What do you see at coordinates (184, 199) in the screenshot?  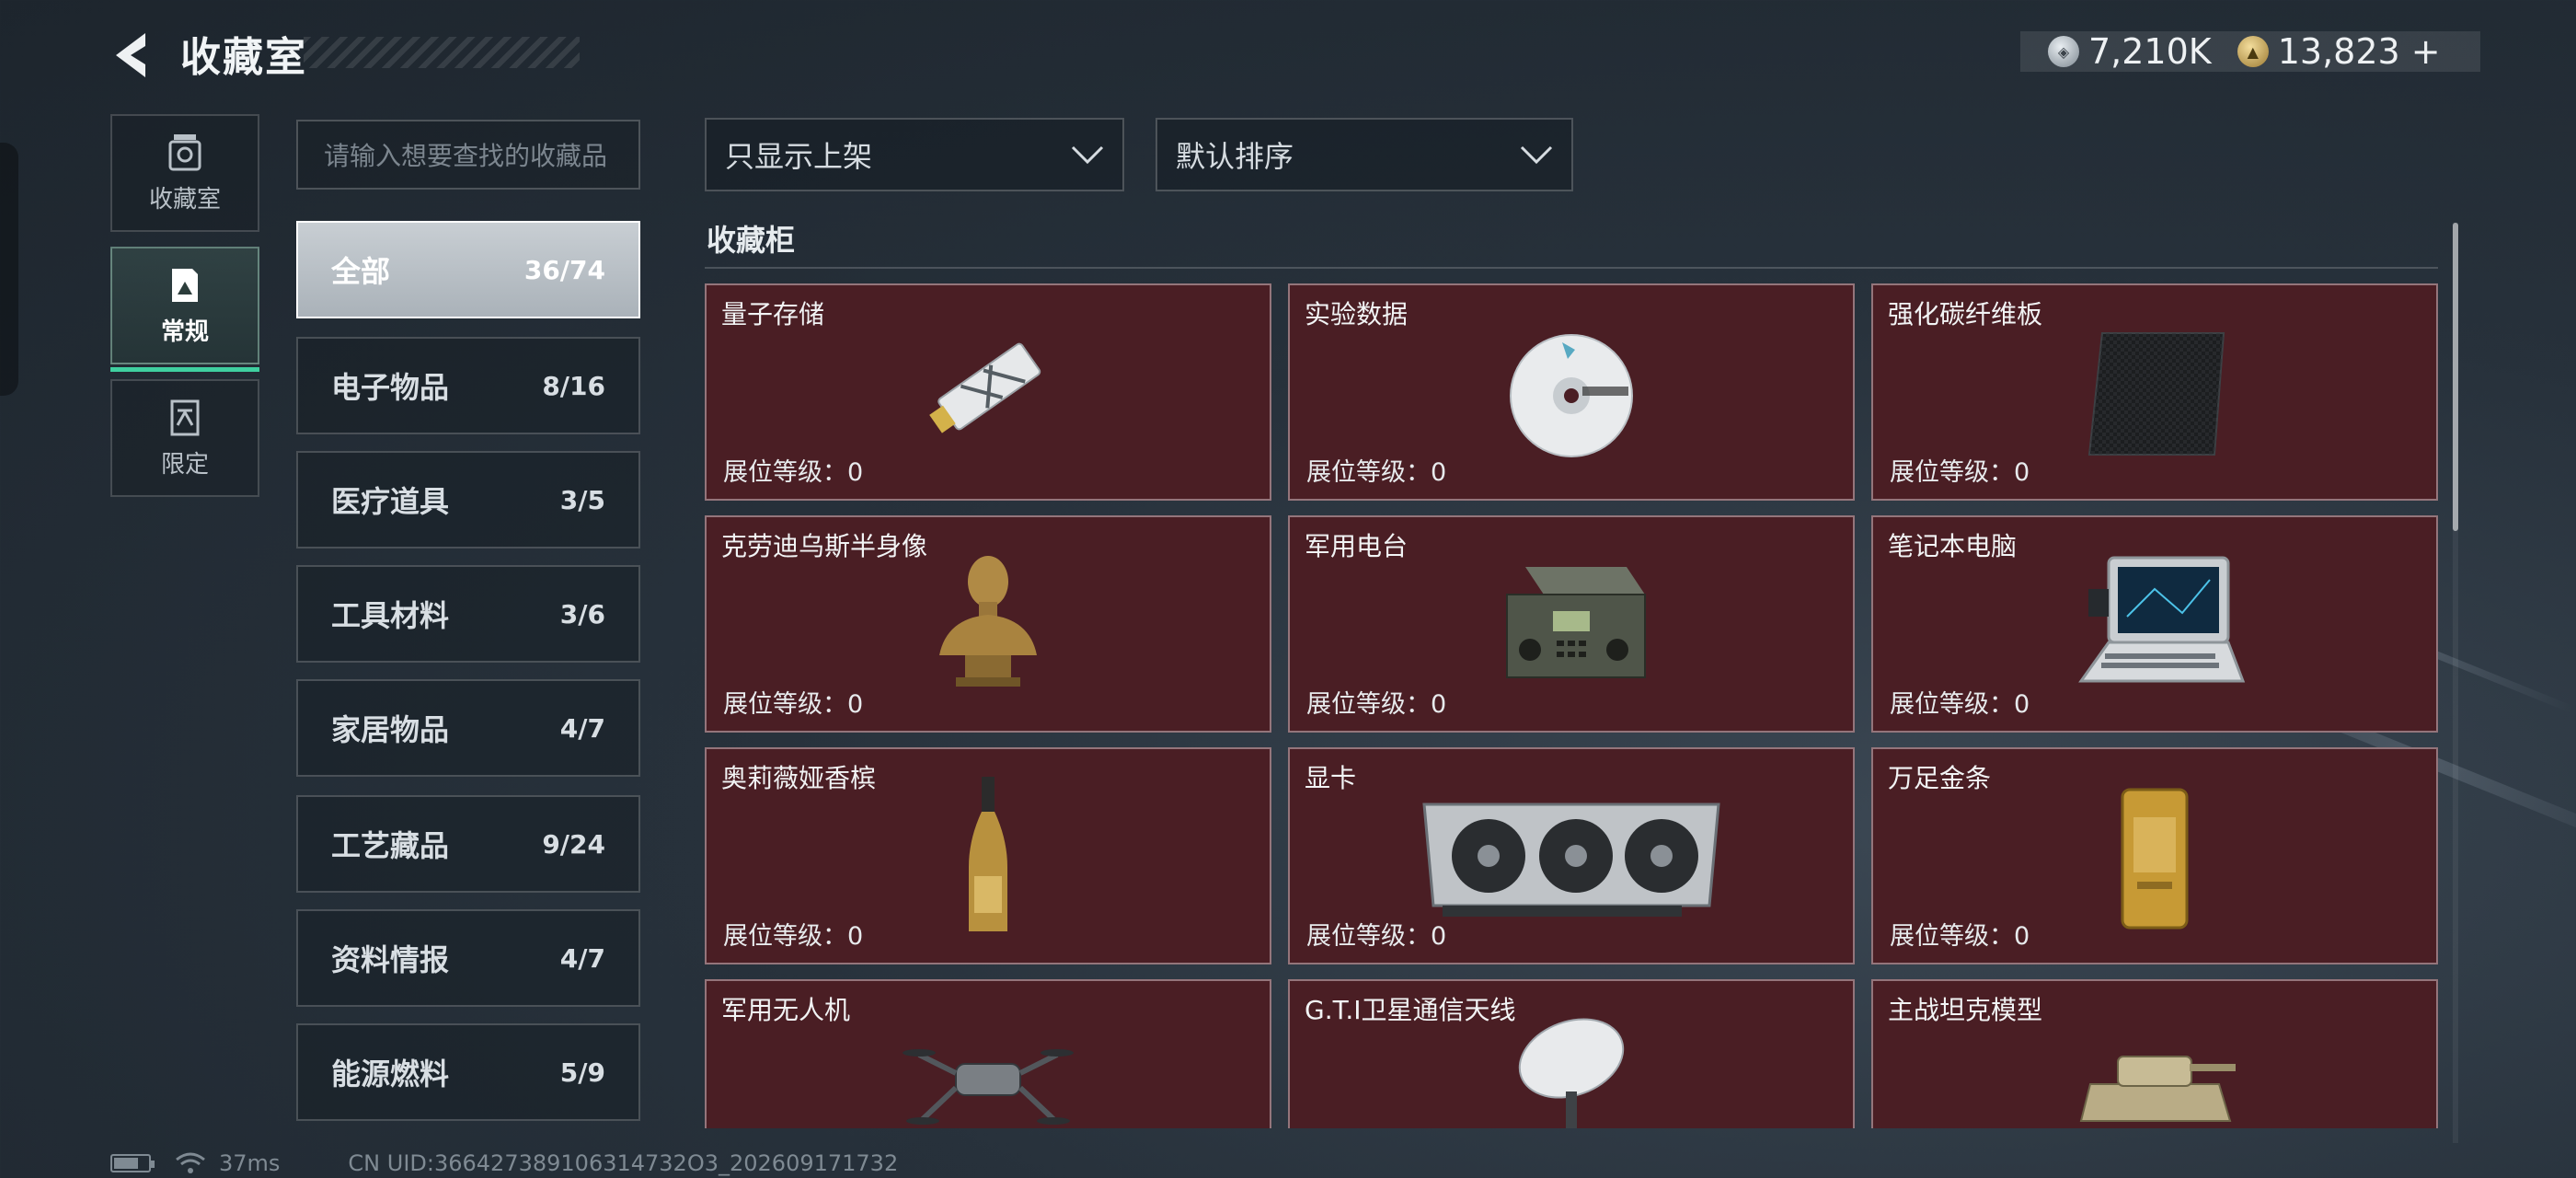 I see `nav-vault-label: 收藏室` at bounding box center [184, 199].